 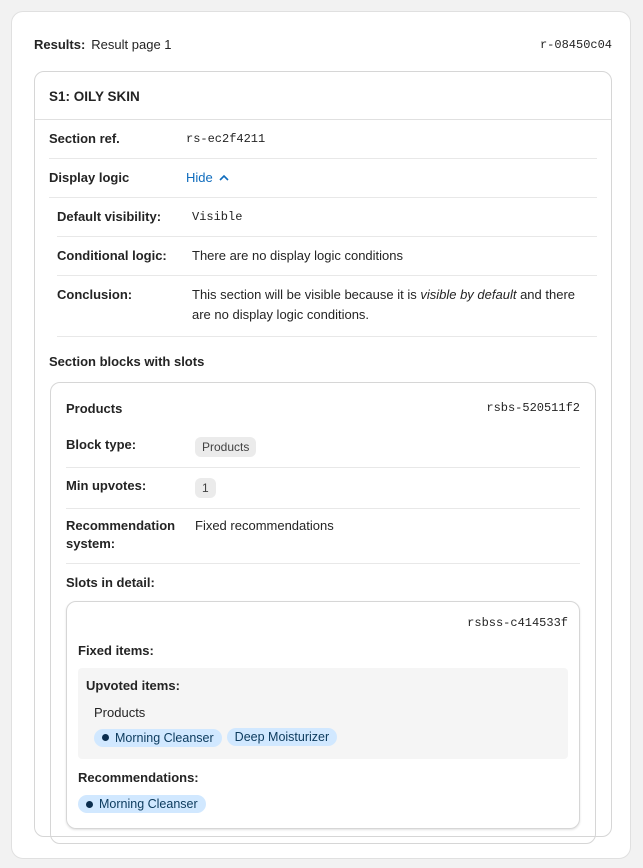 I want to click on upvoted-chip: Deep Moisturizer, so click(x=282, y=737).